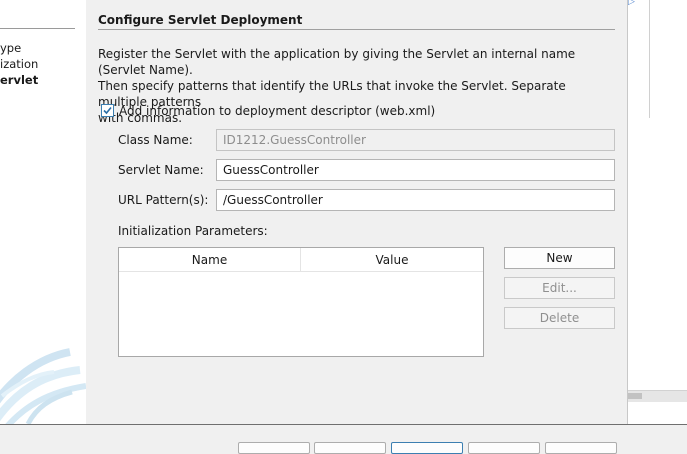  Describe the element at coordinates (559, 258) in the screenshot. I see `new-param-button: New` at that location.